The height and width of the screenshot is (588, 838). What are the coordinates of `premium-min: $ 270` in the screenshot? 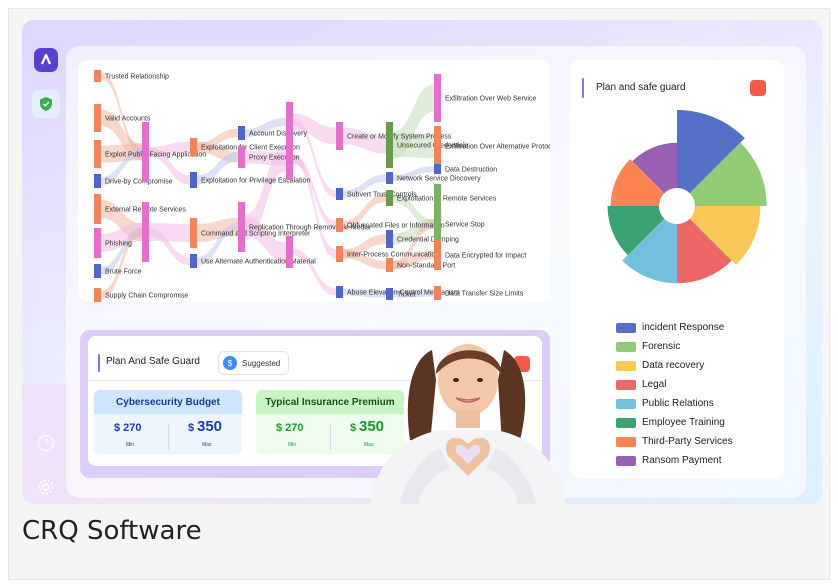 It's located at (290, 428).